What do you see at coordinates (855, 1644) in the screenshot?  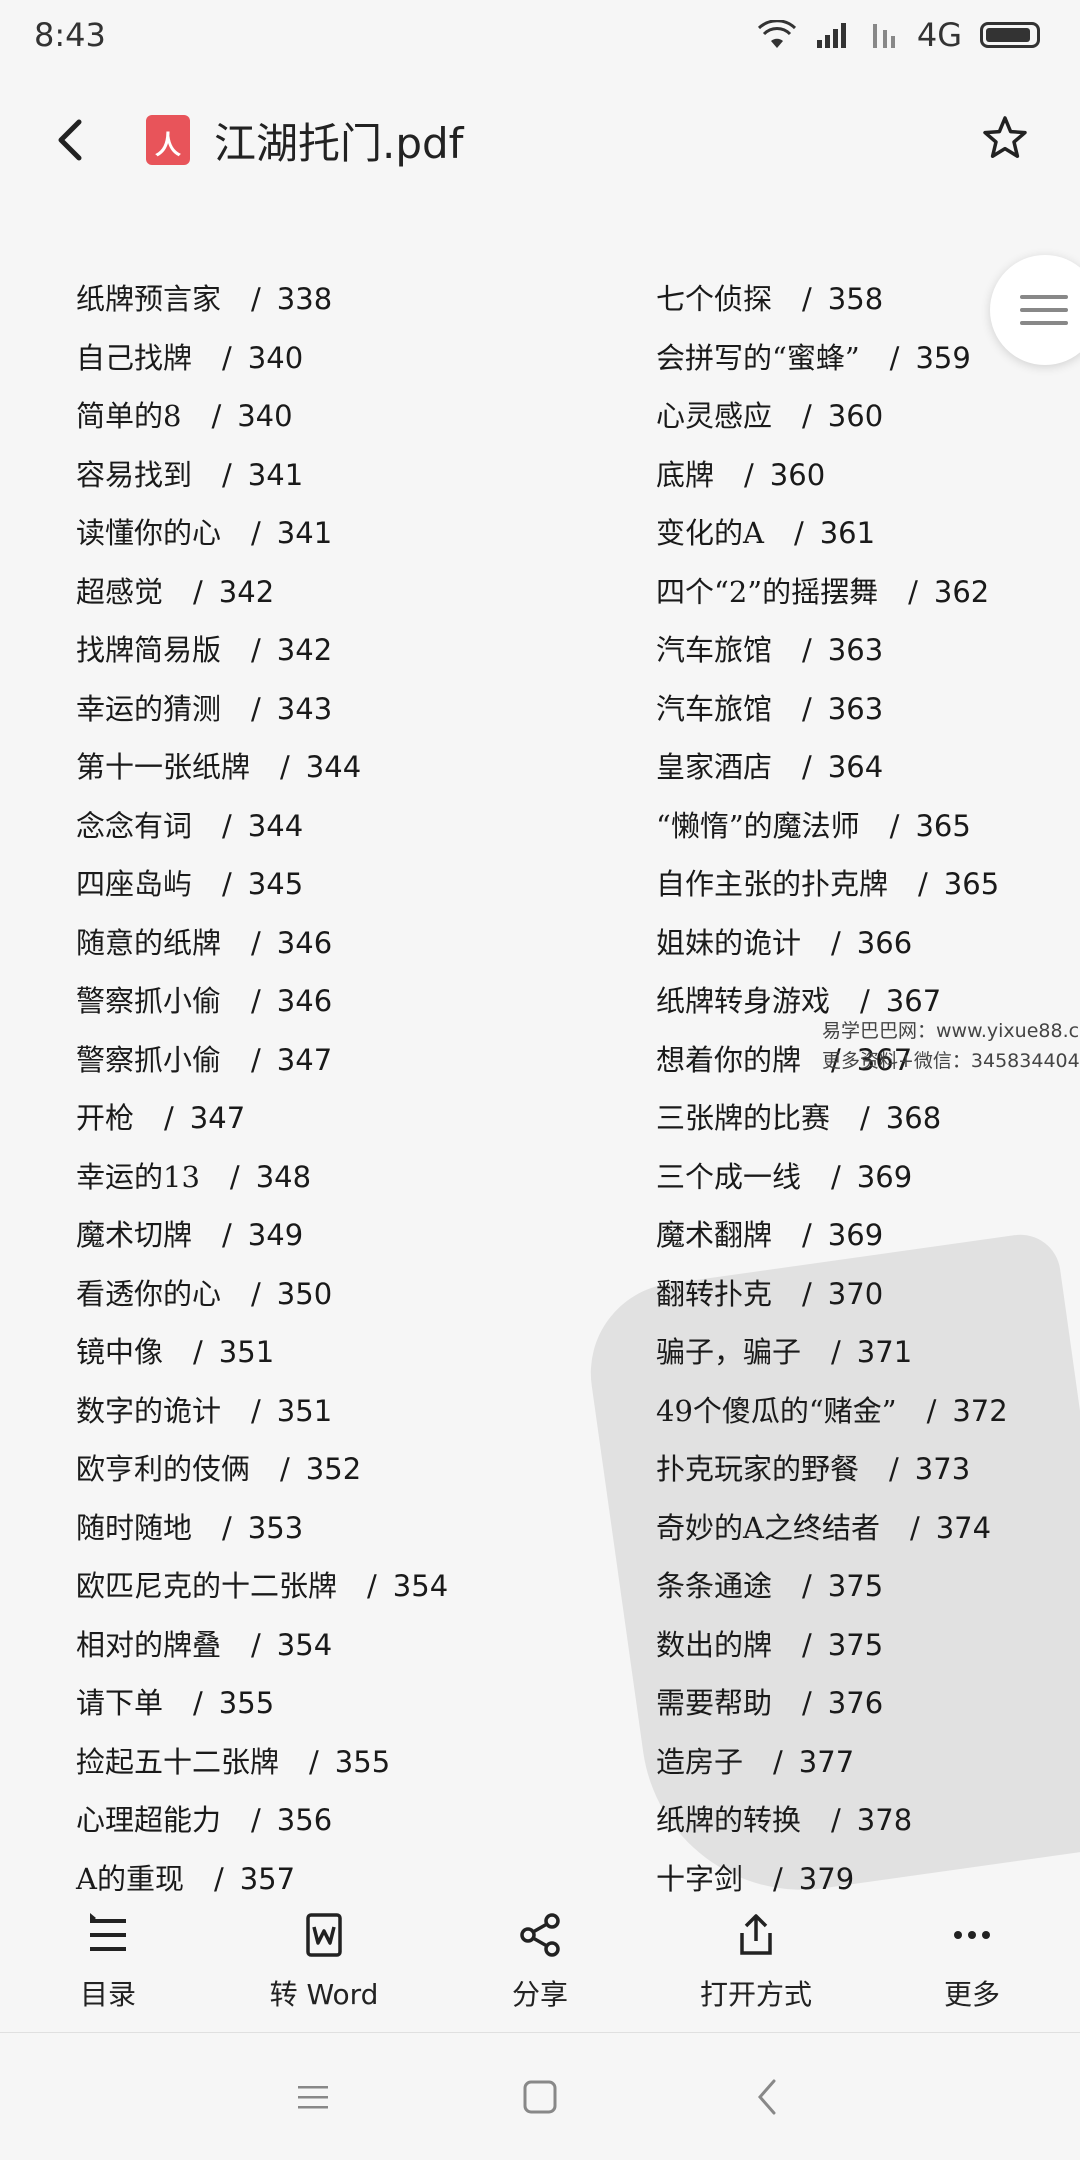 I see `toc-entry-page: 375` at bounding box center [855, 1644].